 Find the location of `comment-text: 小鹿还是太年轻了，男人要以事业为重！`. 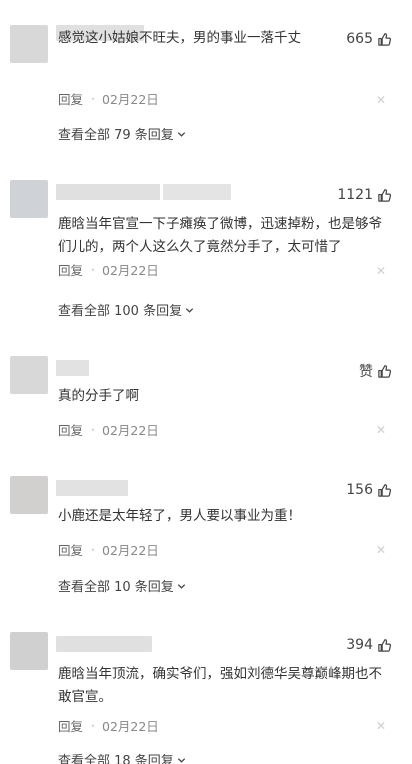

comment-text: 小鹿还是太年轻了，男人要以事业为重！ is located at coordinates (179, 516).